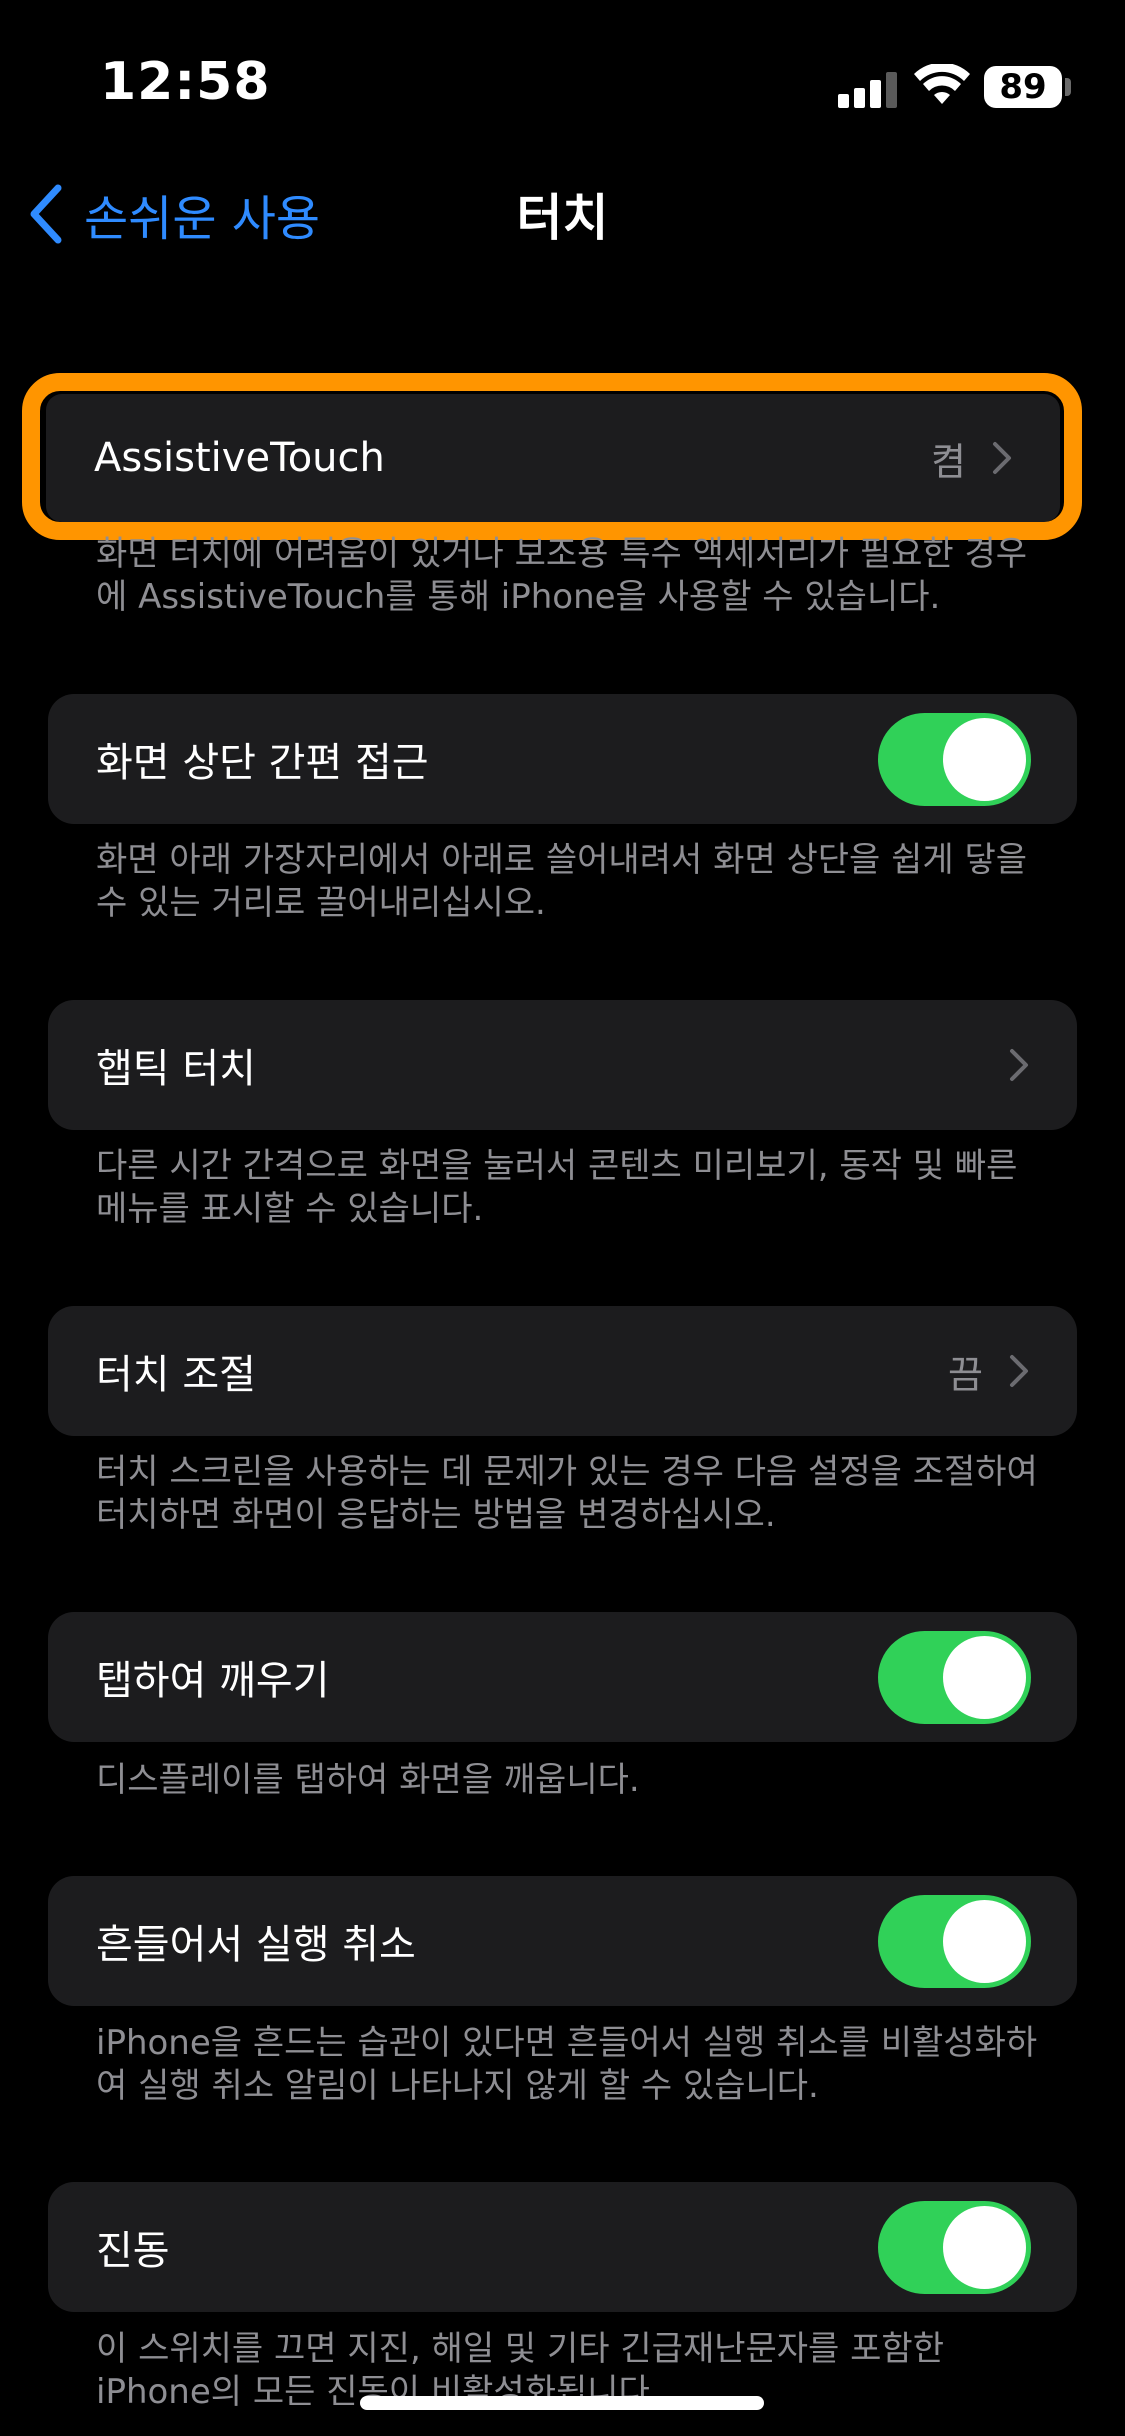 This screenshot has width=1125, height=2436. Describe the element at coordinates (239, 458) in the screenshot. I see `assistive-touch-label: AssistiveTouch` at that location.